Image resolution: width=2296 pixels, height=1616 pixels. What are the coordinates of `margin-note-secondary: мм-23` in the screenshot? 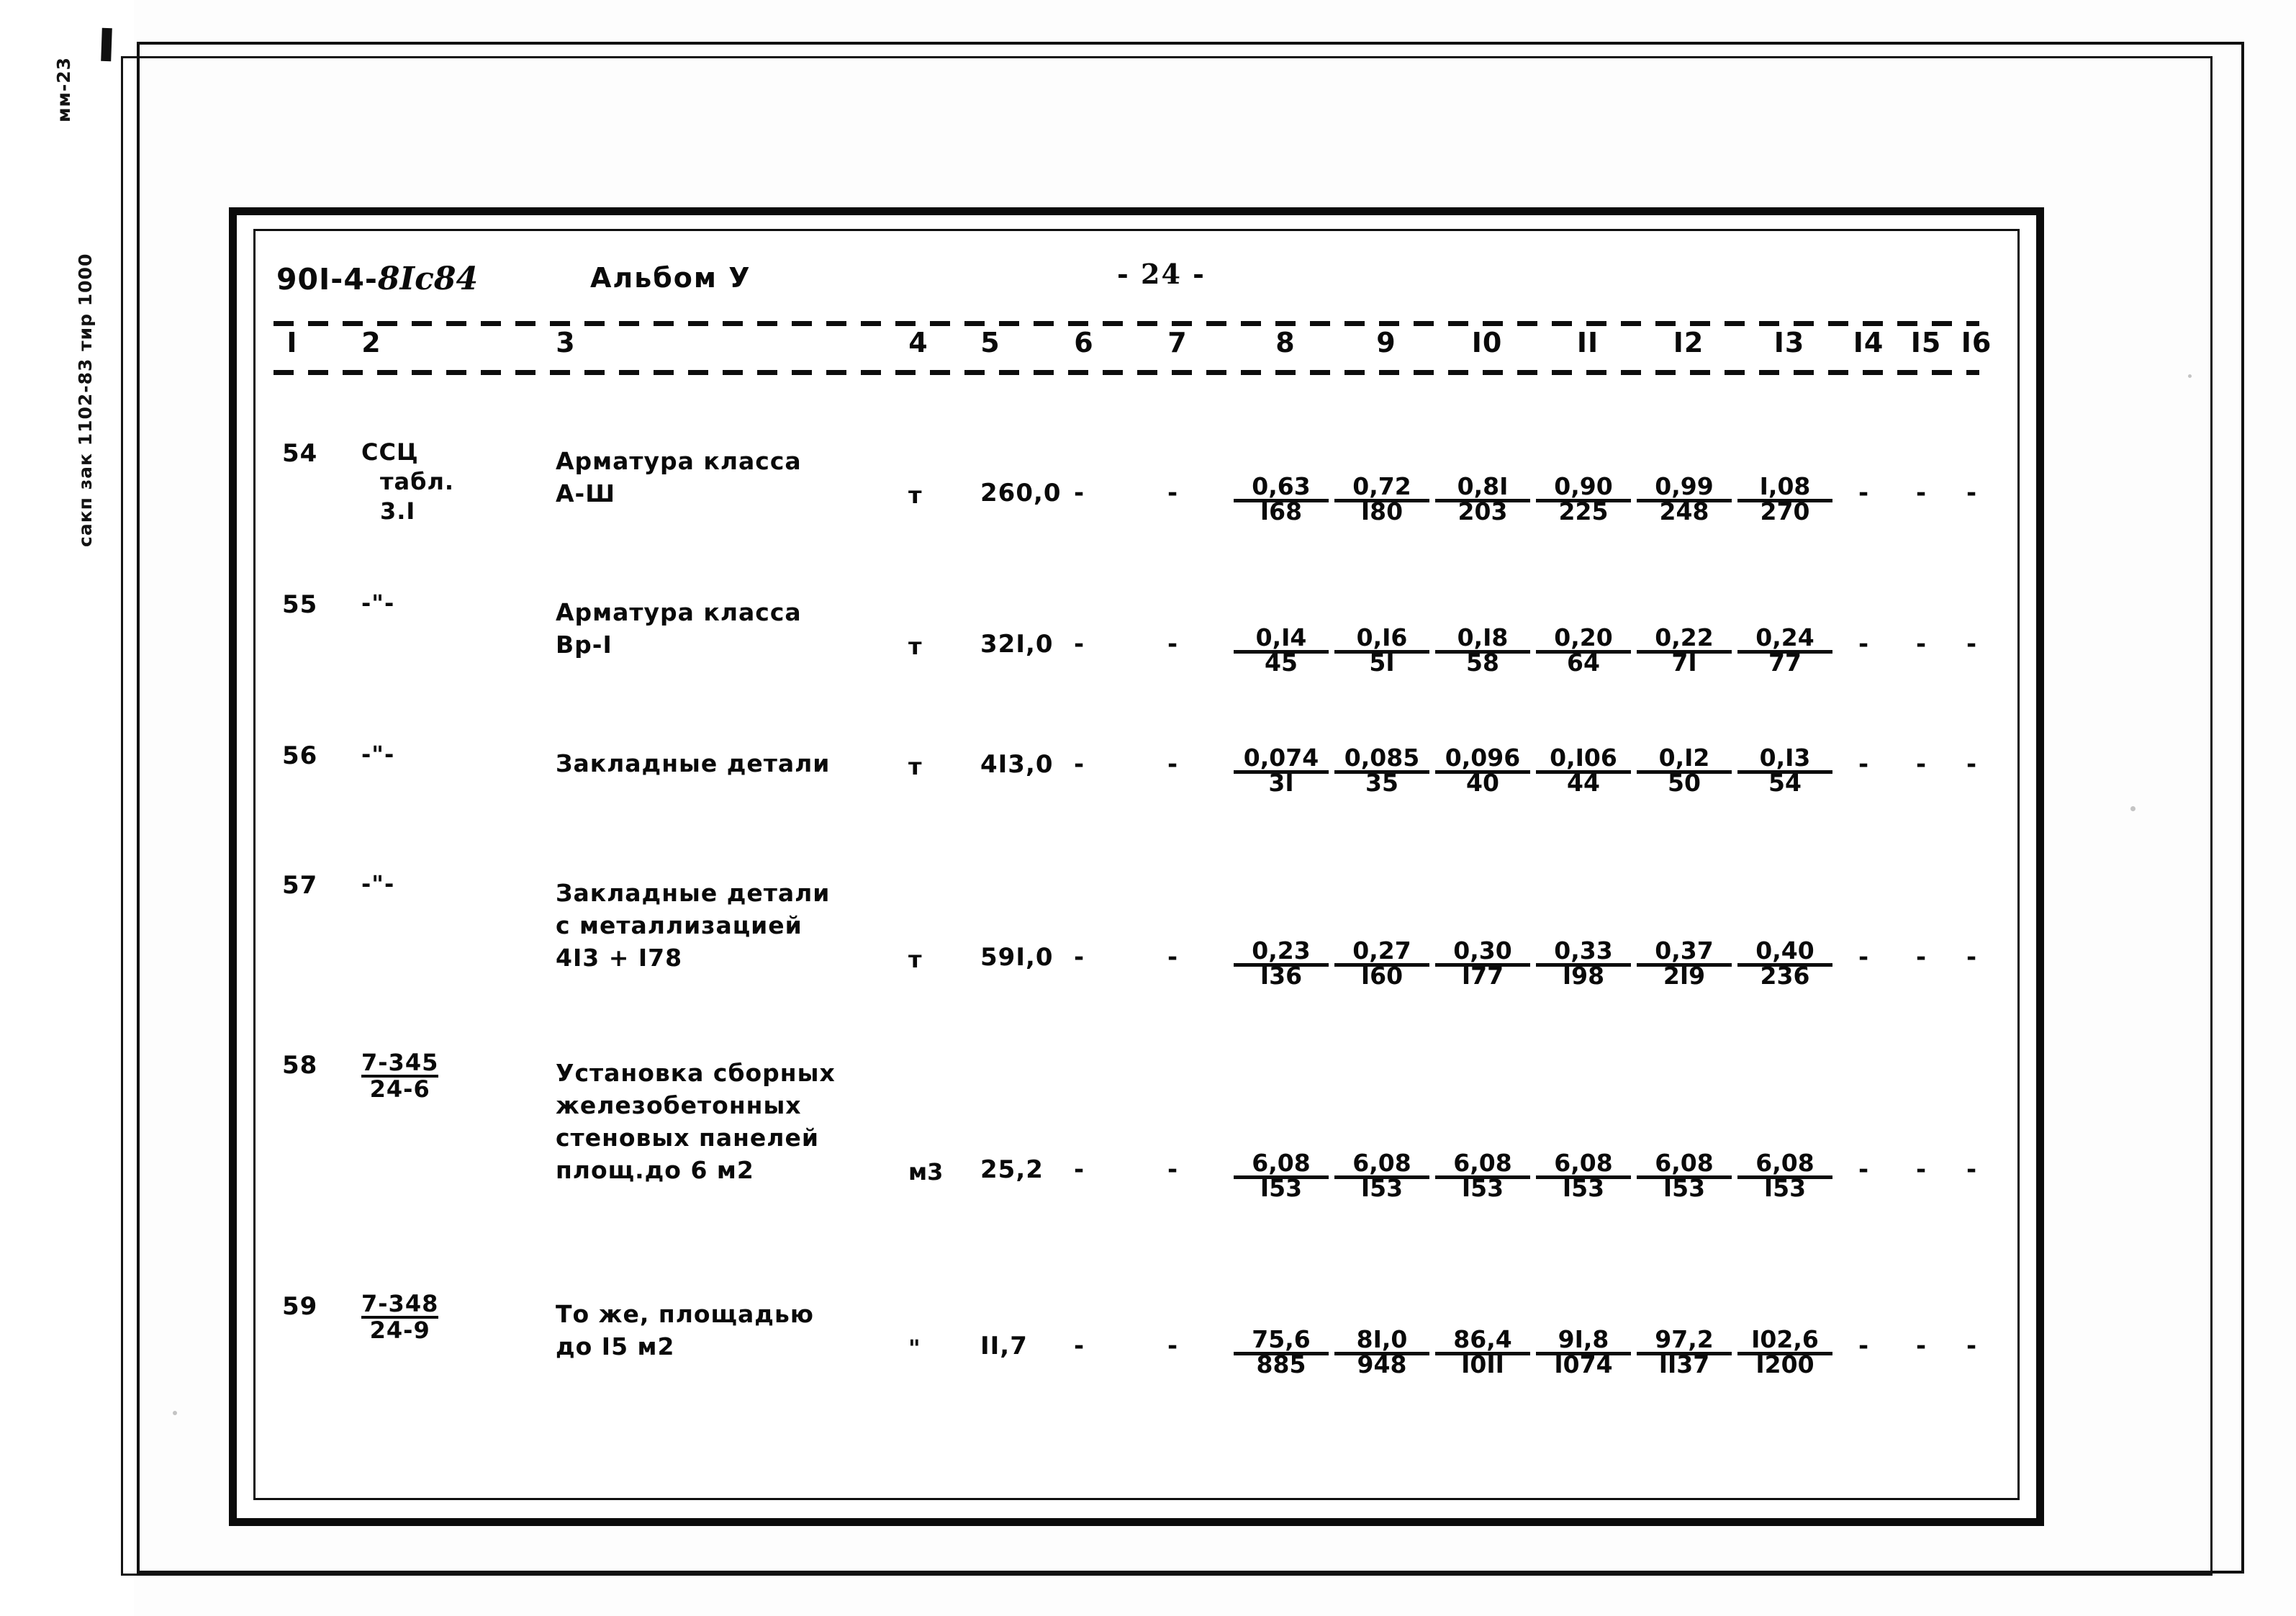 It's located at (63, 89).